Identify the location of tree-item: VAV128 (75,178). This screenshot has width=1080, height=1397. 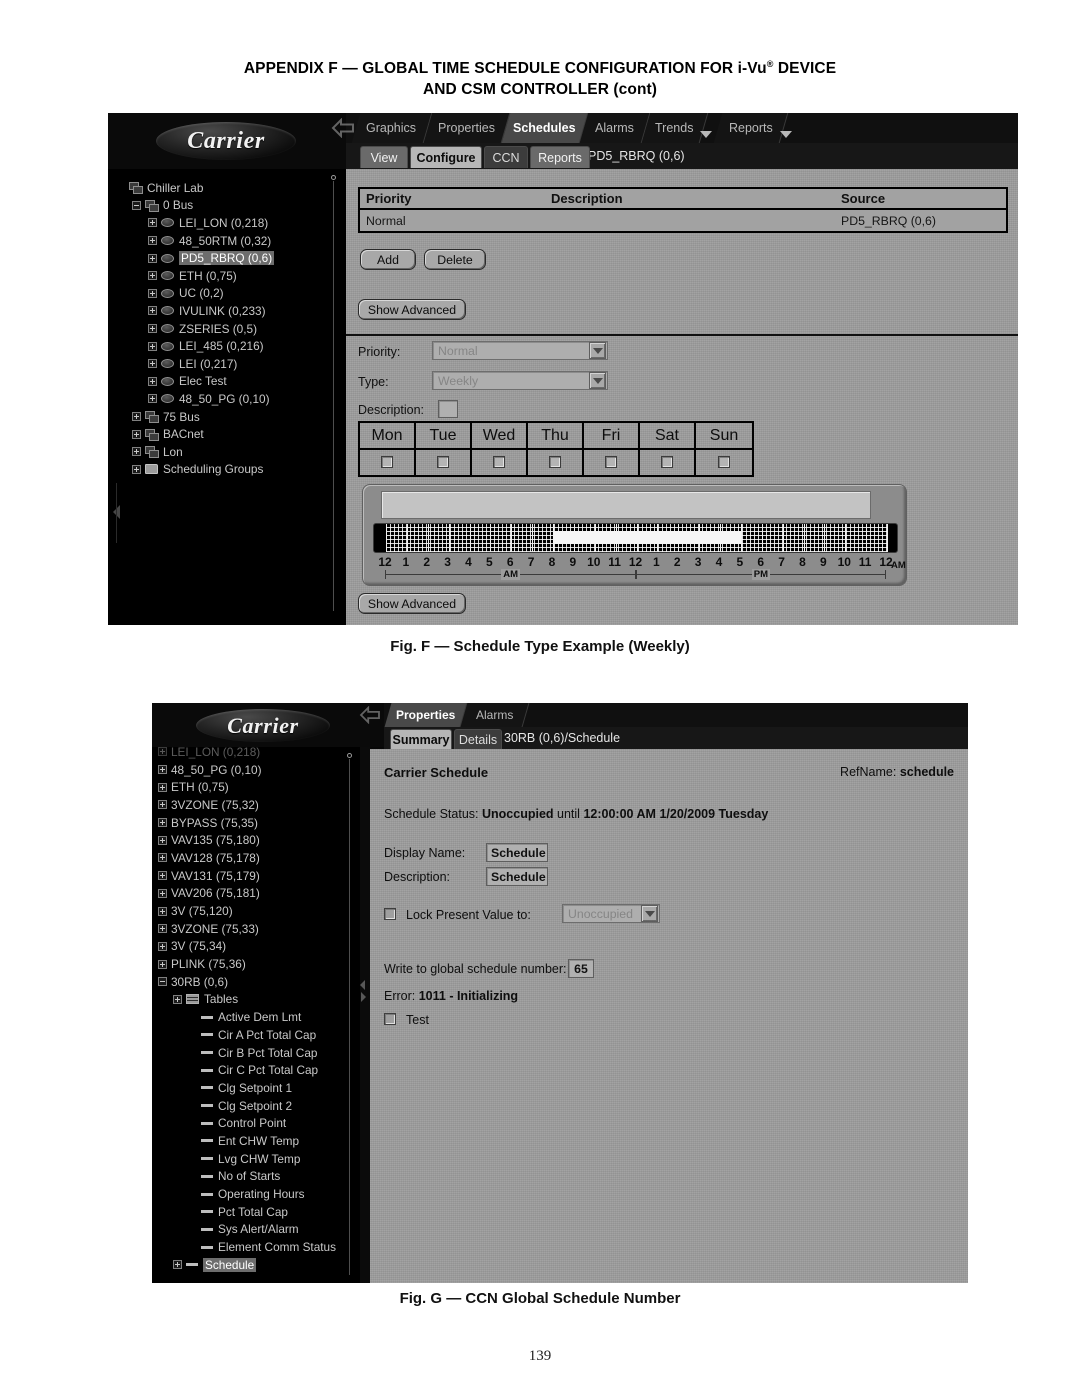
(251, 858).